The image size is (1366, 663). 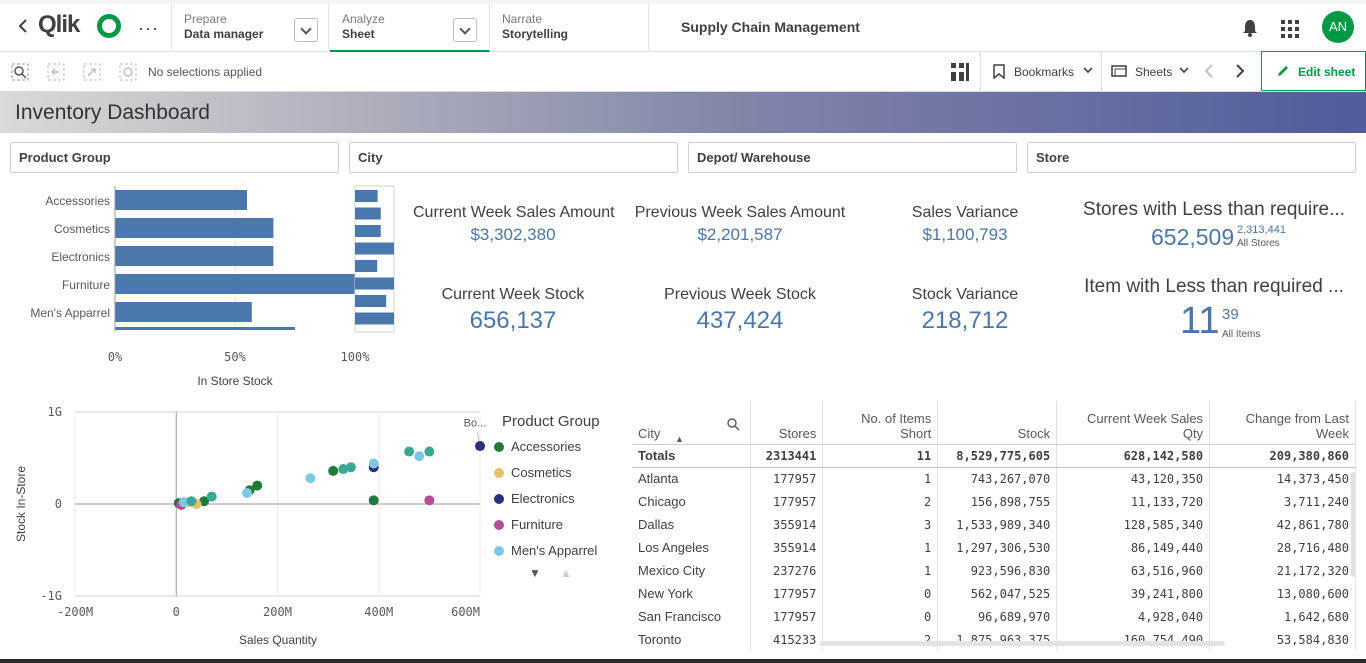 I want to click on table-column-header: Current Week Sales Qty, so click(x=1133, y=423).